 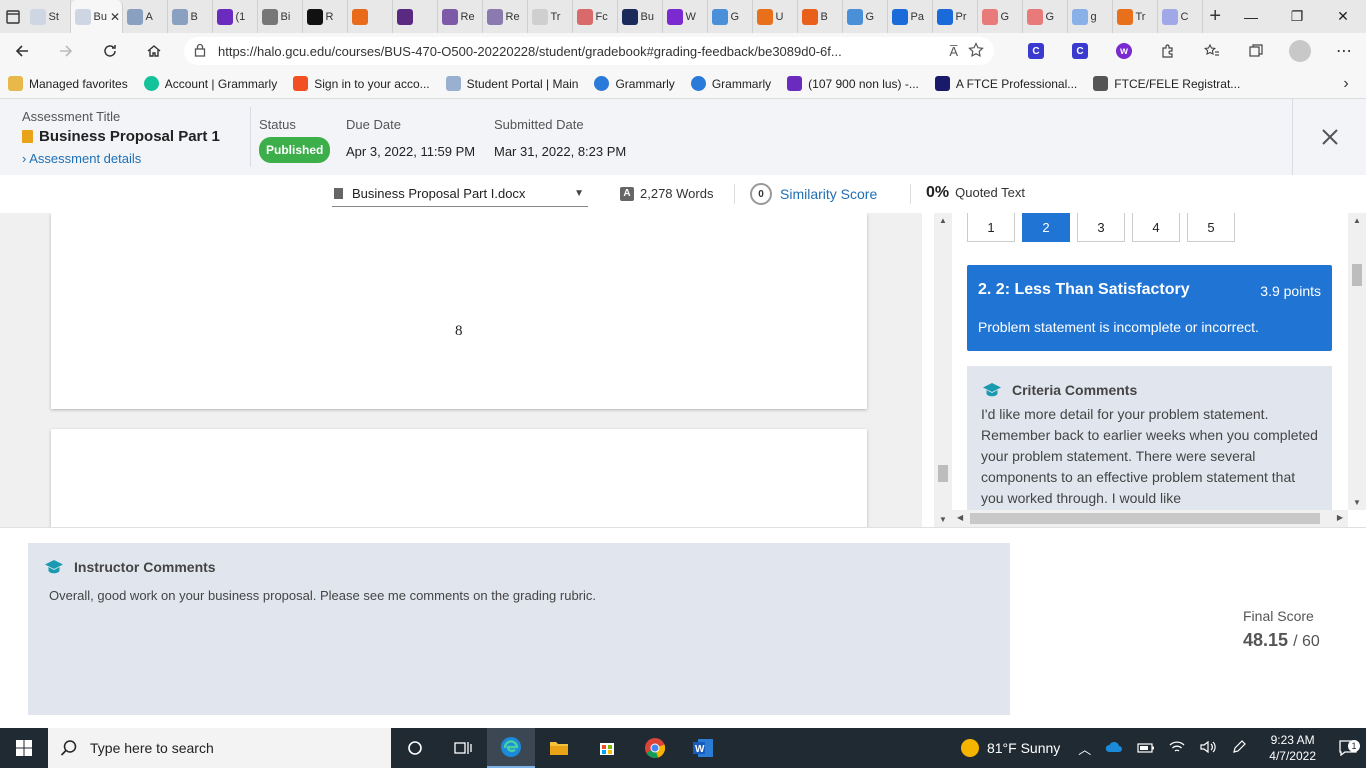 I want to click on taskbar-search: Type here to search, so click(x=219, y=748).